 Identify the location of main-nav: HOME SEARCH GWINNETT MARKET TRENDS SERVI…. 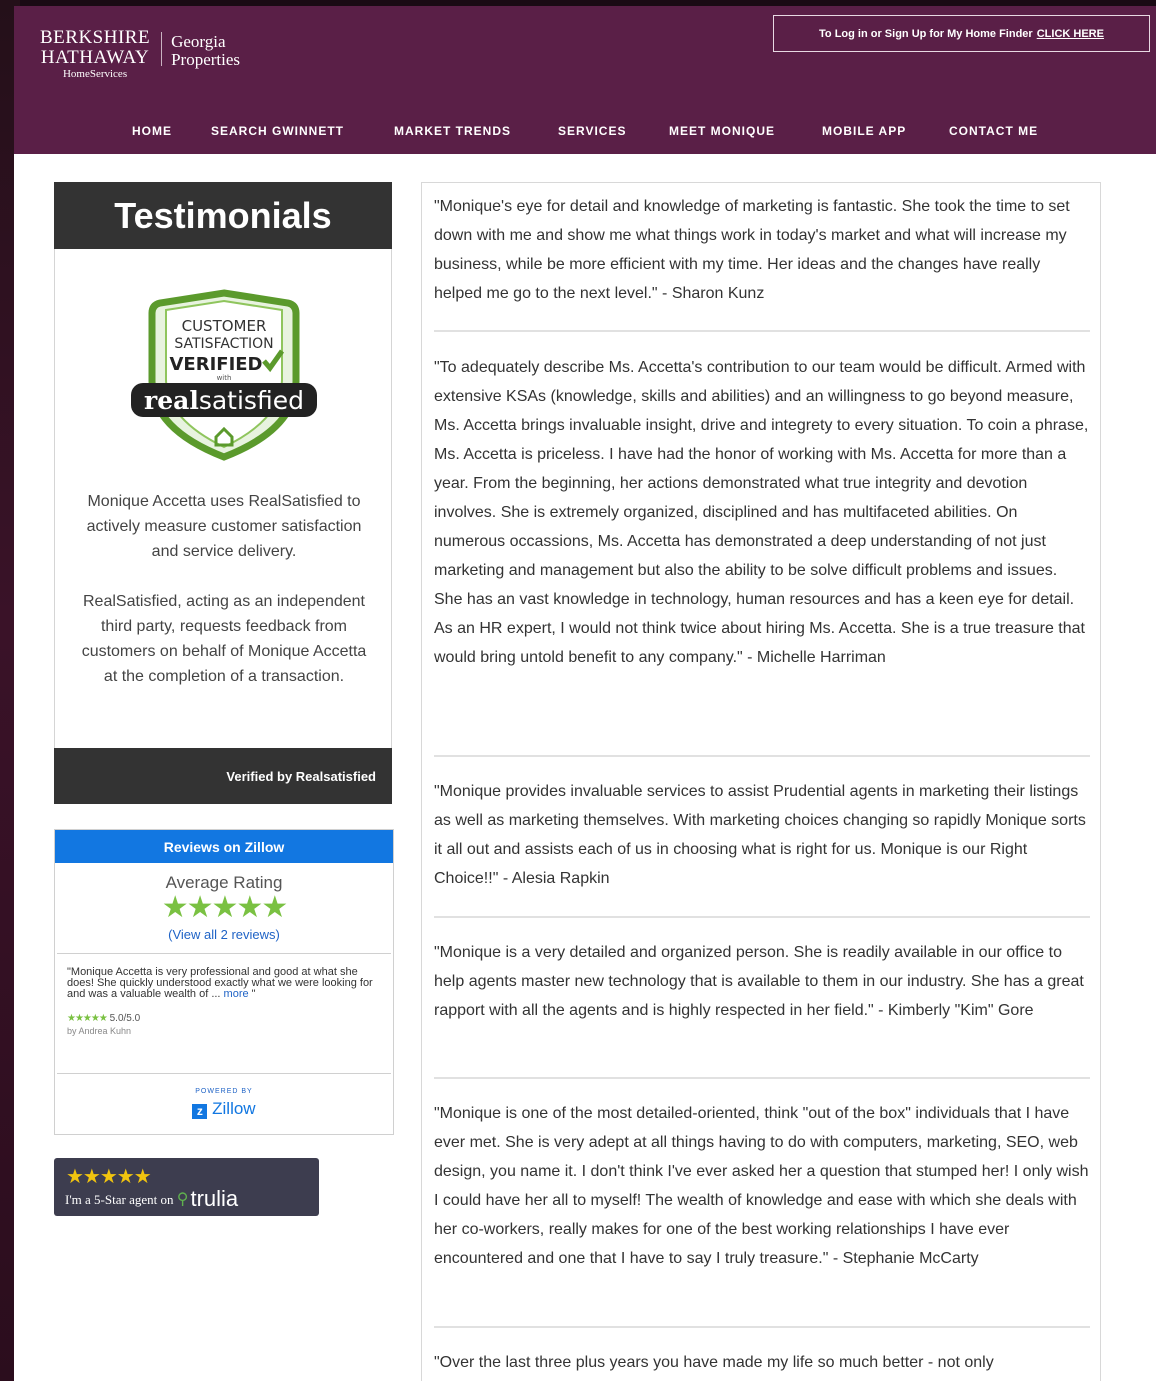
(585, 134).